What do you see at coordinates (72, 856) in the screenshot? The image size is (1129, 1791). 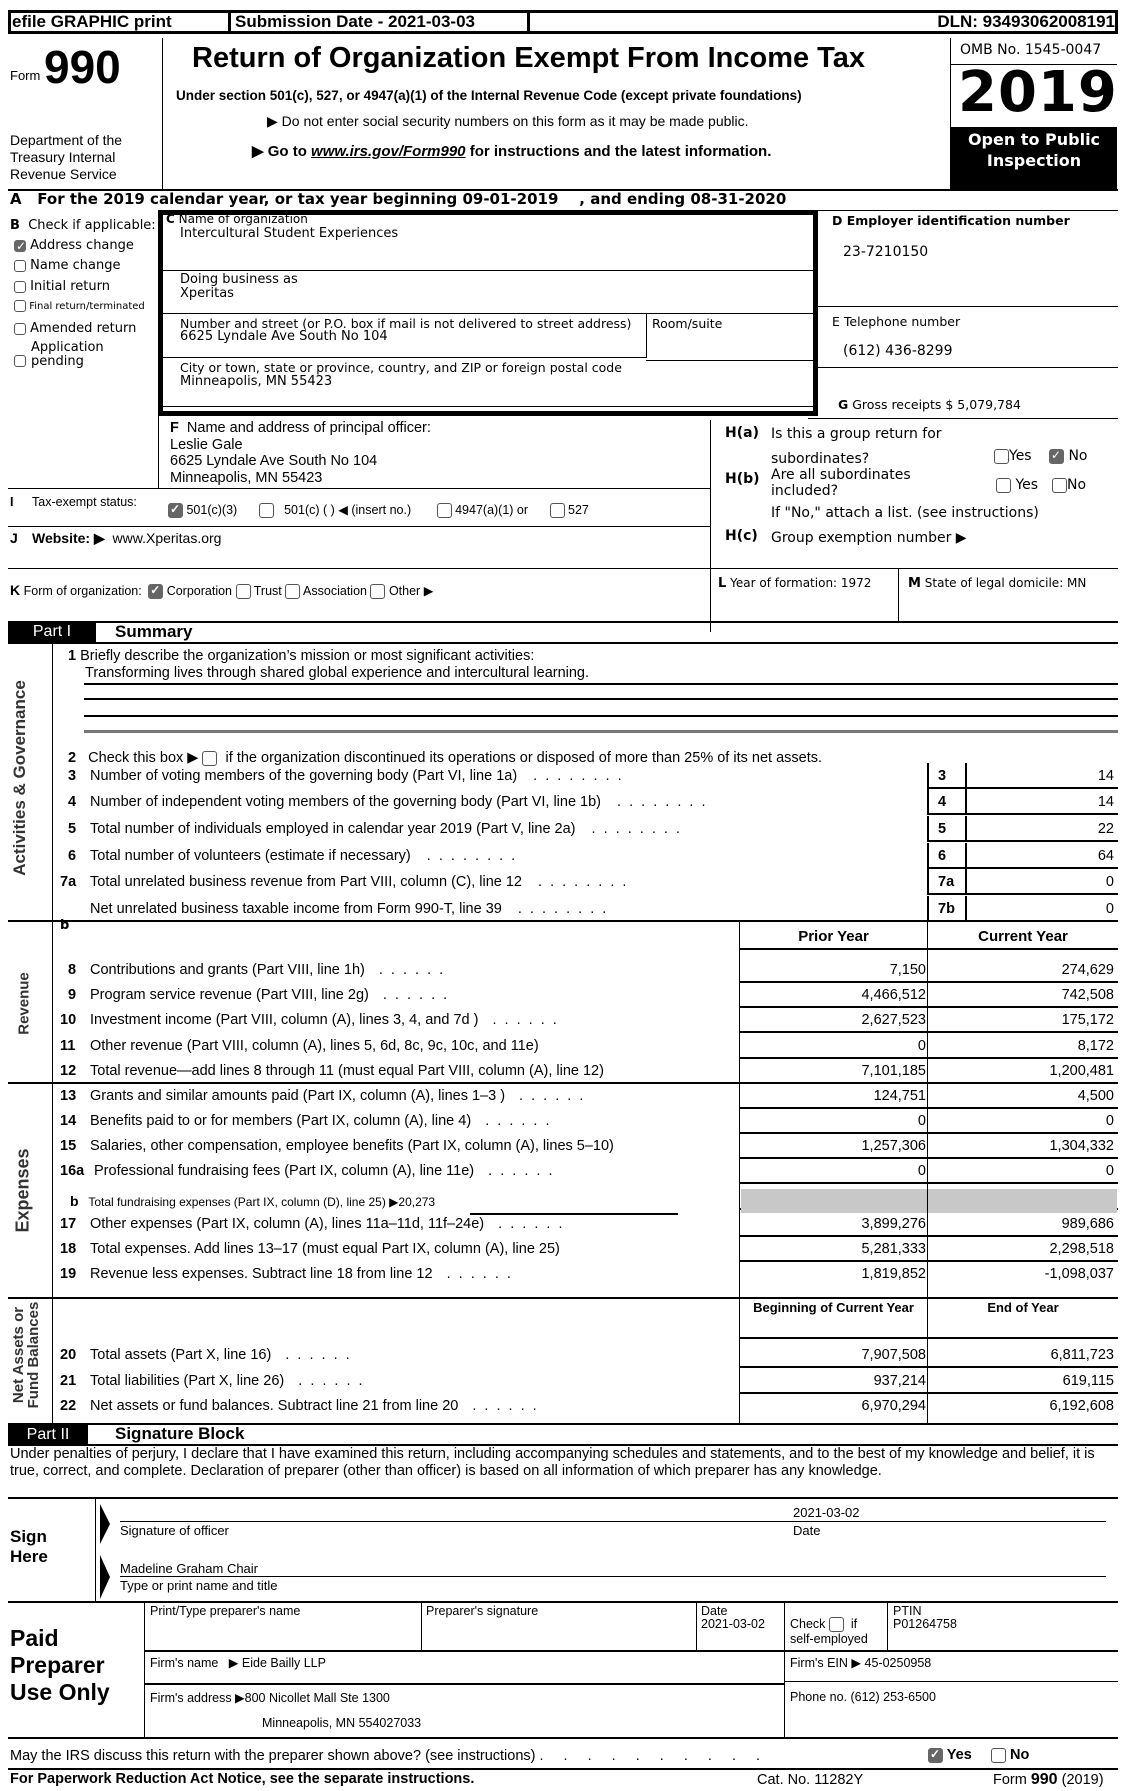 I see `line-number: 6` at bounding box center [72, 856].